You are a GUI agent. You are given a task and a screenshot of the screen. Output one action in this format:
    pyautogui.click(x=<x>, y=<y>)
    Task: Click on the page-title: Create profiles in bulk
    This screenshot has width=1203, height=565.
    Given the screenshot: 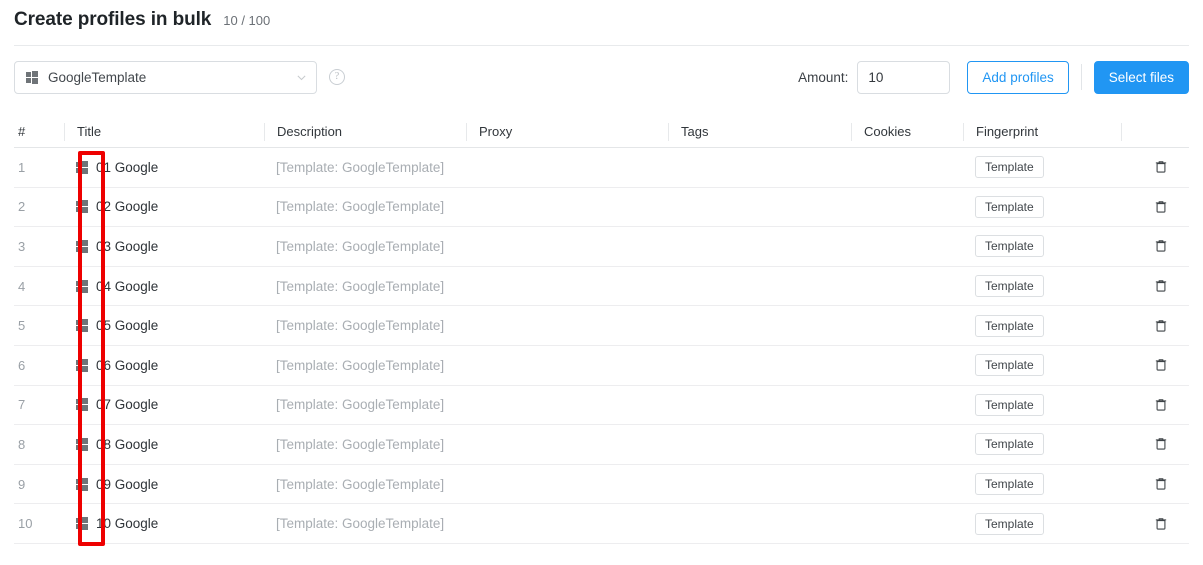 What is the action you would take?
    pyautogui.click(x=113, y=19)
    